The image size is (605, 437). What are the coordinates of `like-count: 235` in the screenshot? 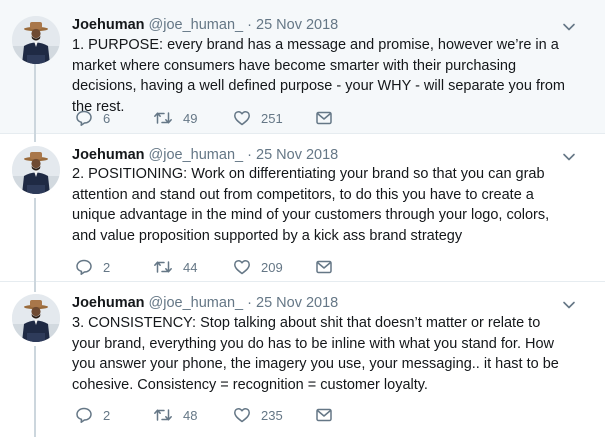 It's located at (272, 415).